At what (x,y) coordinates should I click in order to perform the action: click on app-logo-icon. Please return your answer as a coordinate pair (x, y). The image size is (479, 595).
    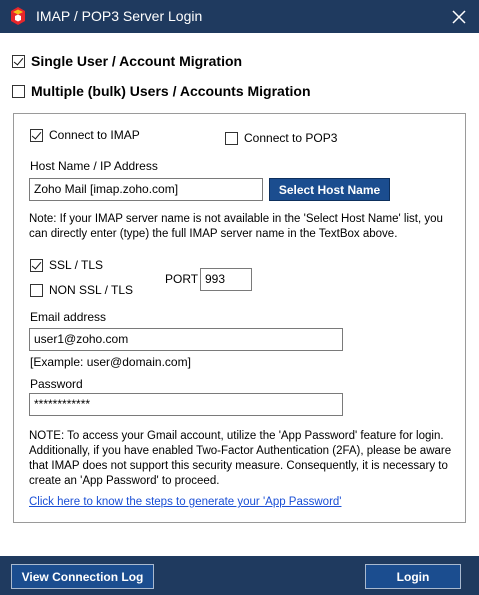
    Looking at the image, I should click on (18, 16).